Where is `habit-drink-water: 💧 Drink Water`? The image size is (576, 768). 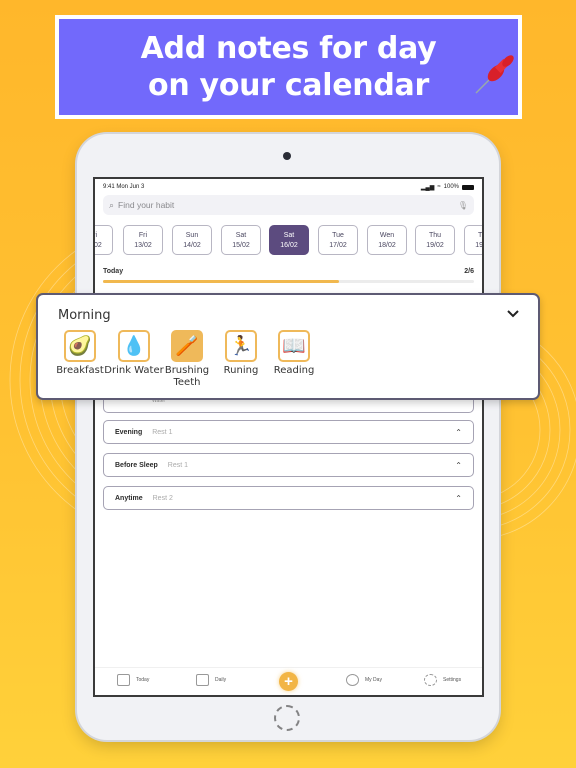 habit-drink-water: 💧 Drink Water is located at coordinates (134, 353).